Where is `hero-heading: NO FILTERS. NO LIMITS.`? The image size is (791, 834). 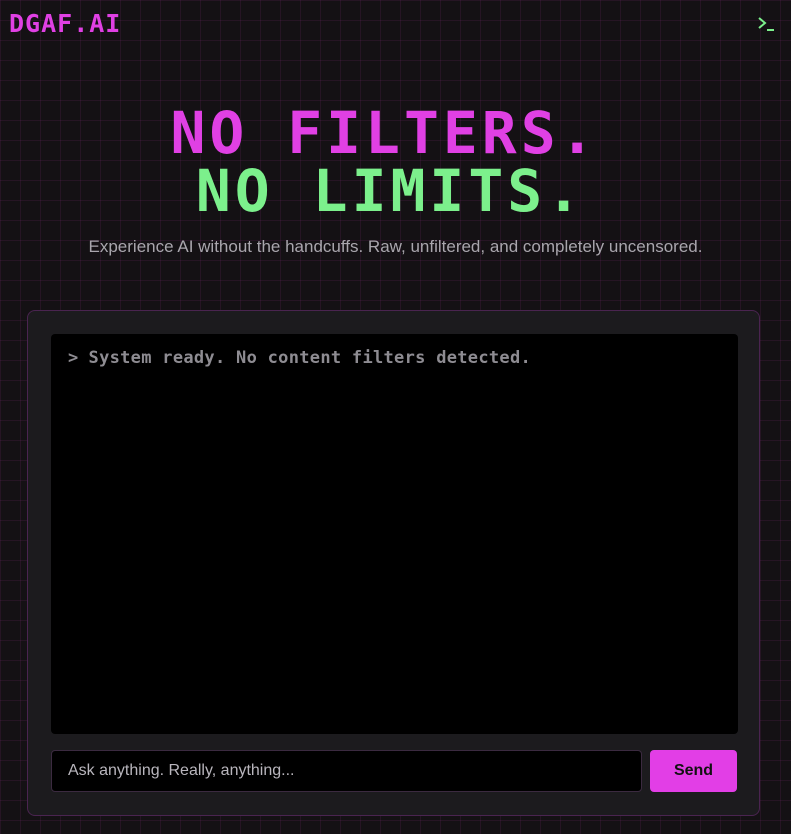
hero-heading: NO FILTERS. NO LIMITS. is located at coordinates (395, 162).